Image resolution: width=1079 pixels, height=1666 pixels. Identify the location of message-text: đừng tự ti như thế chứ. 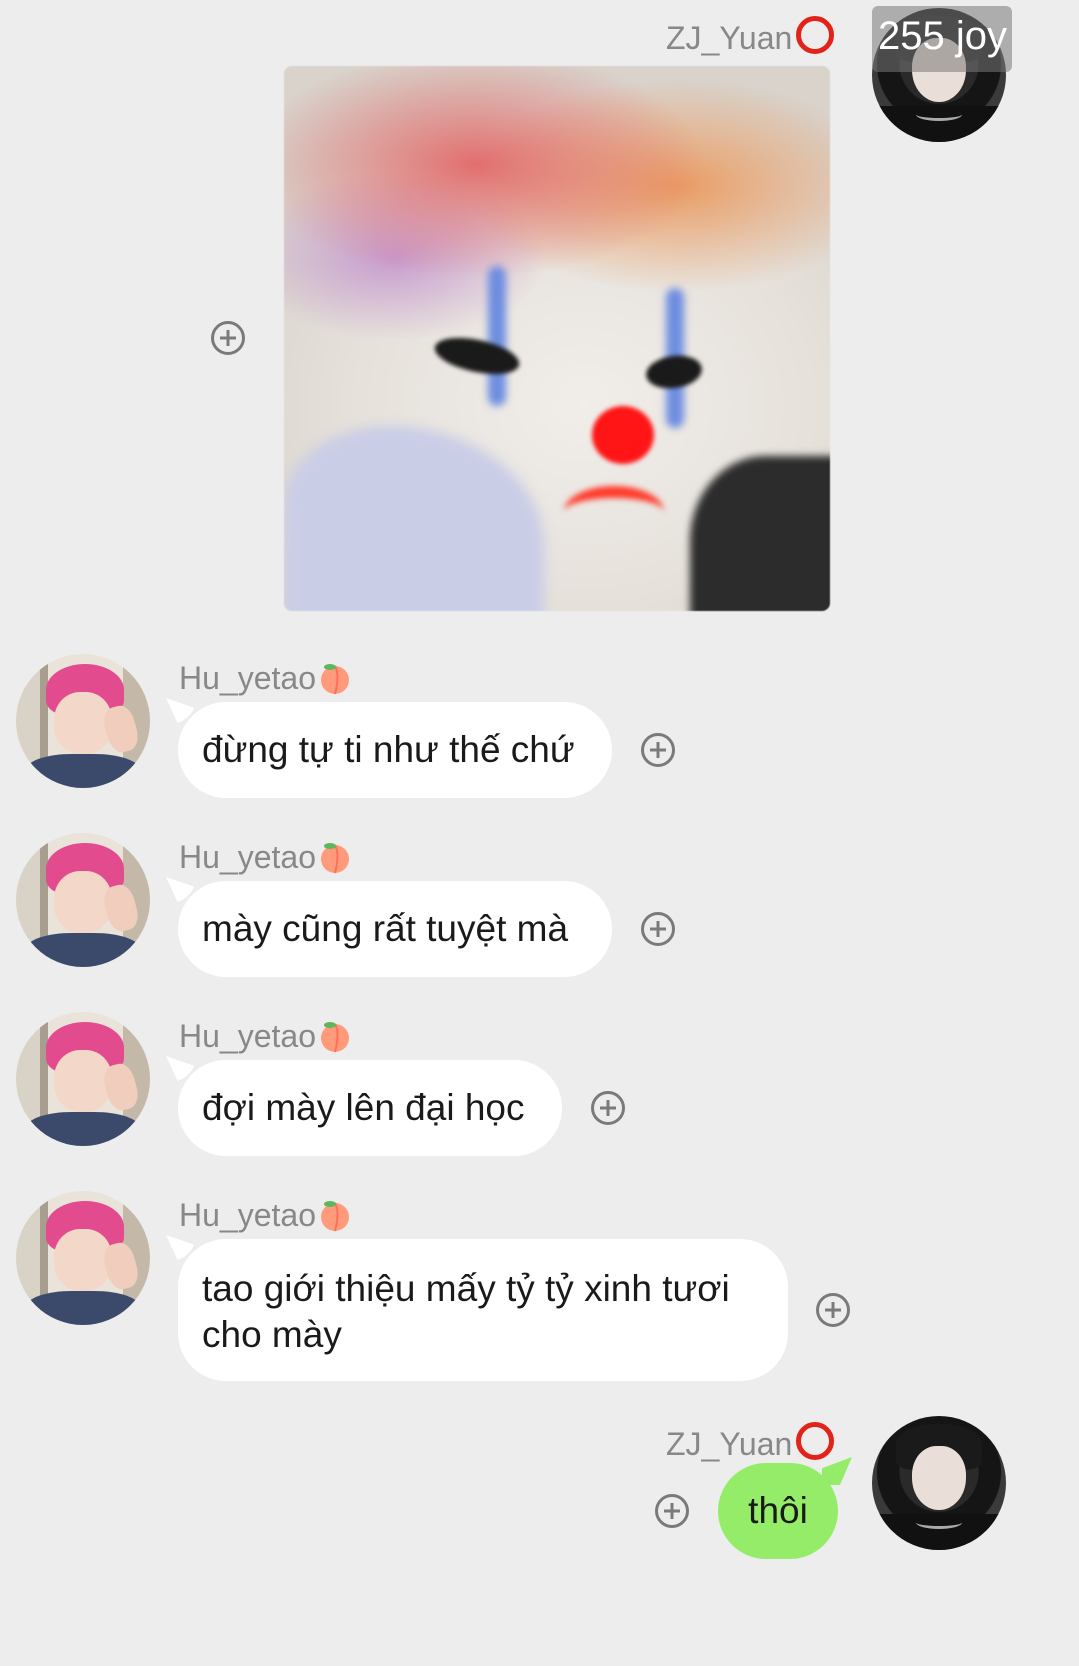
(388, 749).